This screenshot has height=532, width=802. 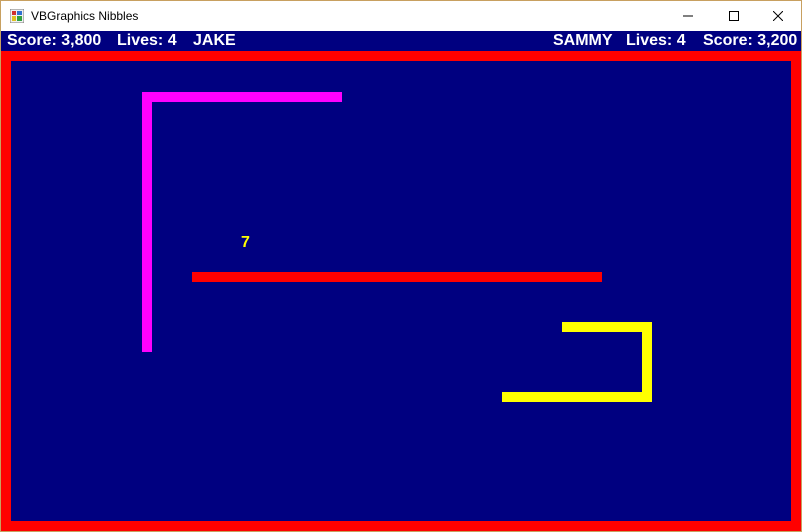 What do you see at coordinates (85, 16) in the screenshot?
I see `window-title: VBGraphics Nibbles` at bounding box center [85, 16].